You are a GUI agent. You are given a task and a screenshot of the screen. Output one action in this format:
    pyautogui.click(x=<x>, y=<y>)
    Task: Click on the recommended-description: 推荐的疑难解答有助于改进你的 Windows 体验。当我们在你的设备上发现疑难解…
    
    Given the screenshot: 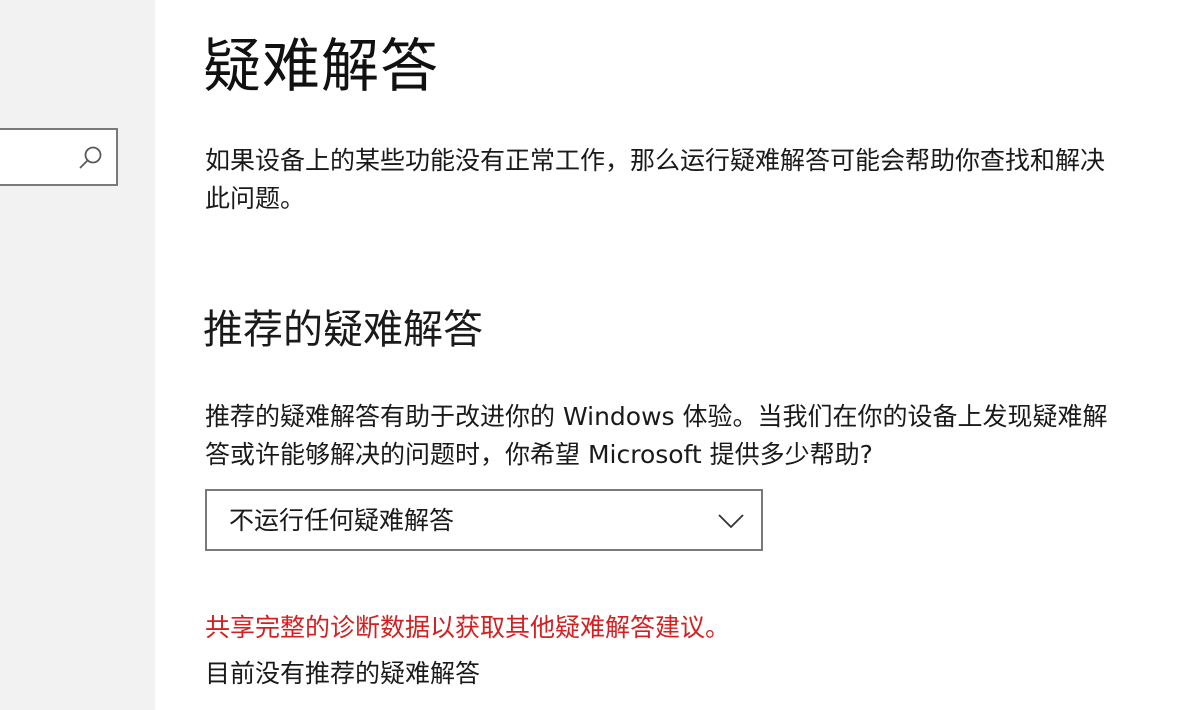 What is the action you would take?
    pyautogui.click(x=656, y=435)
    